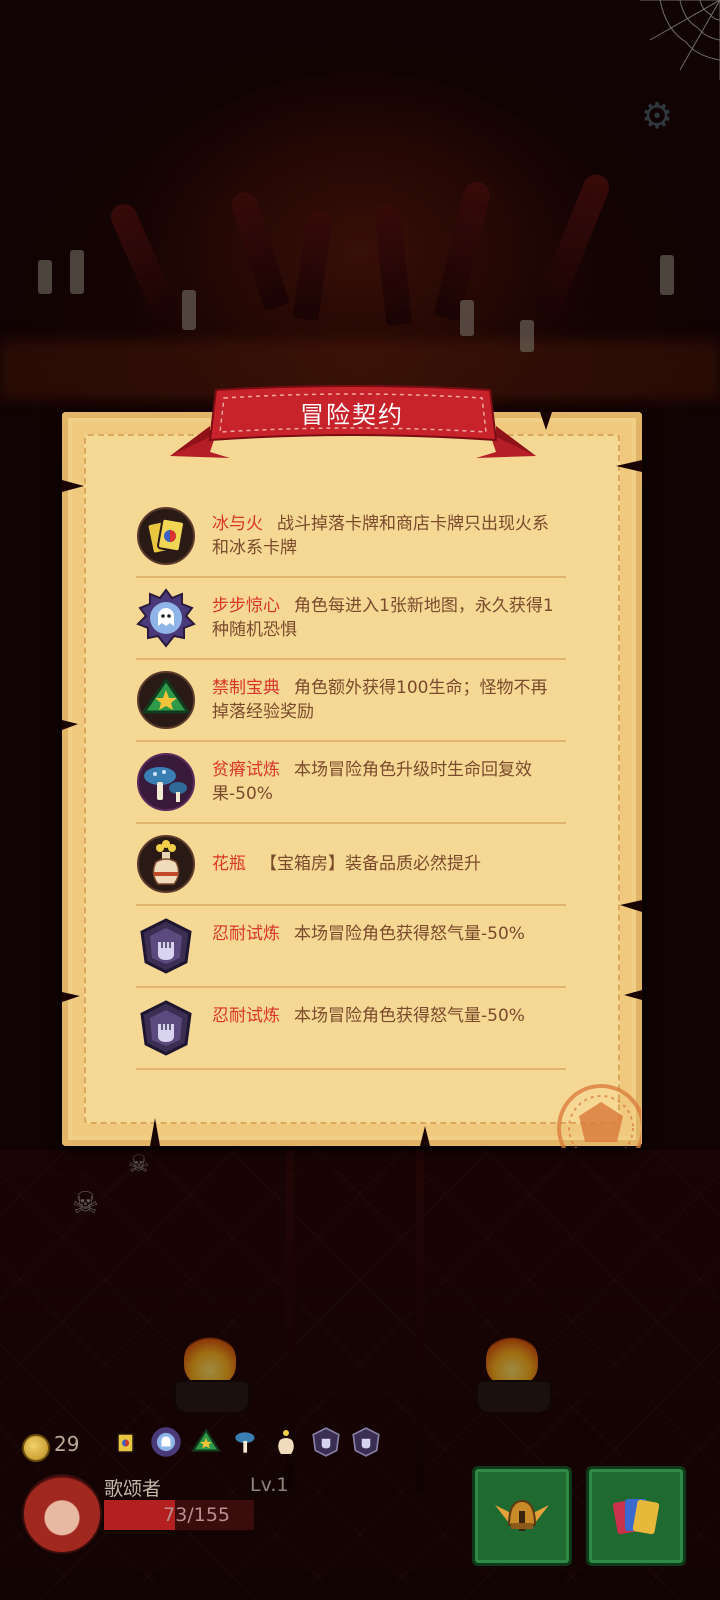 This screenshot has height=1600, width=720. Describe the element at coordinates (352, 414) in the screenshot. I see `dialog-title: 冒险契约` at that location.